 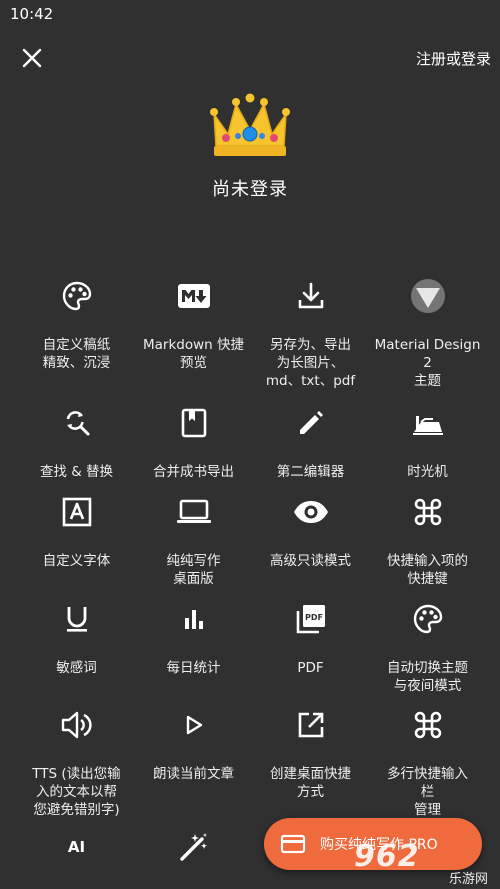 What do you see at coordinates (310, 783) in the screenshot?
I see `feature-label: 创建桌面快捷 方式` at bounding box center [310, 783].